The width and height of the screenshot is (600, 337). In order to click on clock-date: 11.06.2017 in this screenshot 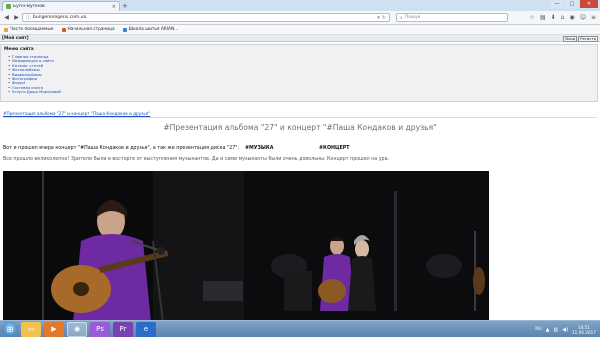, I will do `click(584, 332)`.